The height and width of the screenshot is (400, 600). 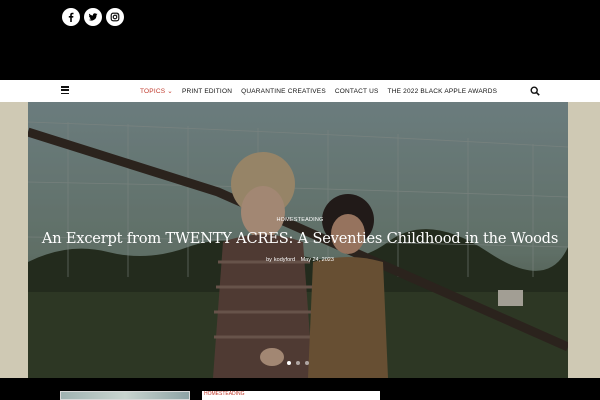 I want to click on post-category: HOMESTEADING, so click(x=300, y=220).